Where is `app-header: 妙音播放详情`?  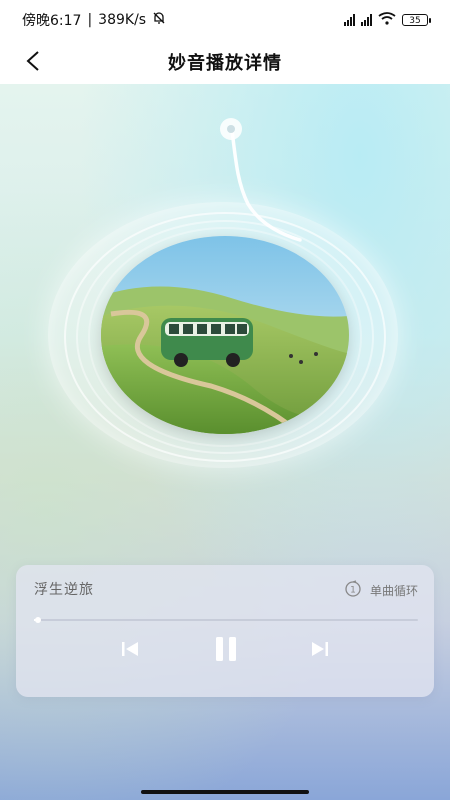
app-header: 妙音播放详情 is located at coordinates (225, 62).